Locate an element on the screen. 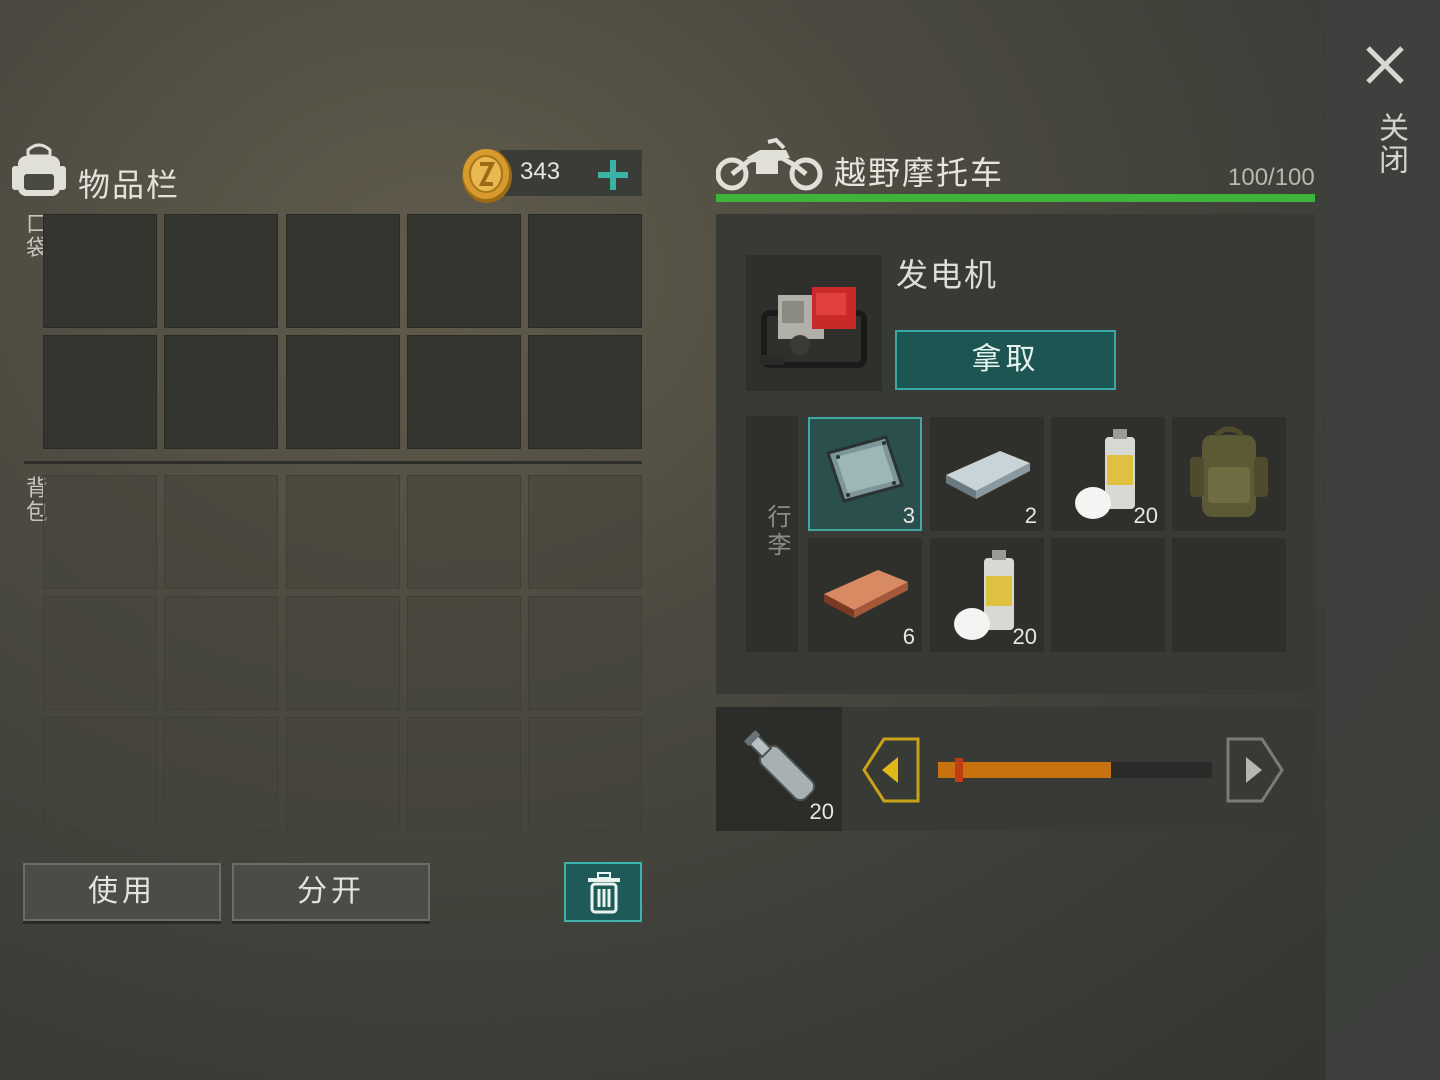 This screenshot has width=1440, height=1080. durability-fill is located at coordinates (1015, 198).